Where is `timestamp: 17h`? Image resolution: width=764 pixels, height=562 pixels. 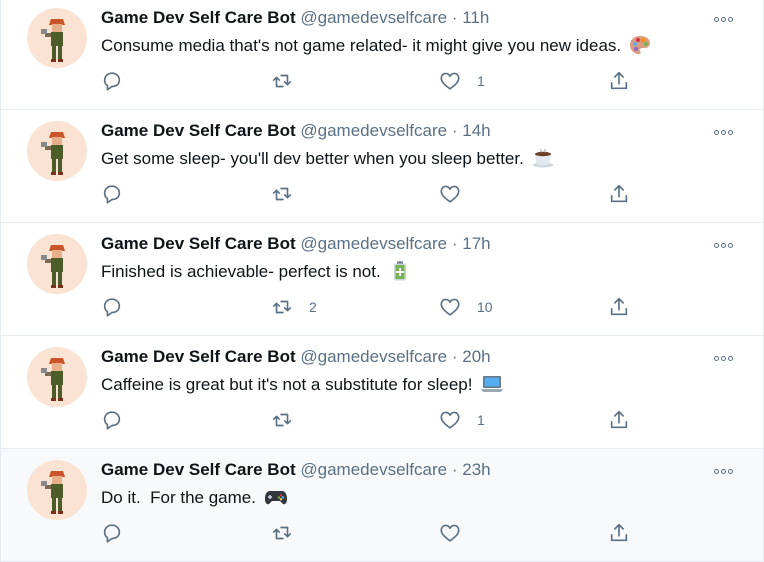 timestamp: 17h is located at coordinates (476, 243).